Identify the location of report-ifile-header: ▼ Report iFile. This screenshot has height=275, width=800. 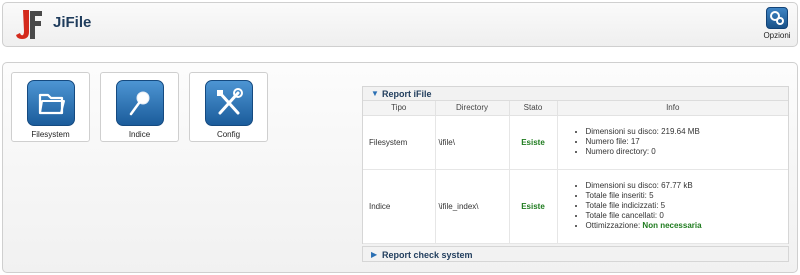
(575, 94).